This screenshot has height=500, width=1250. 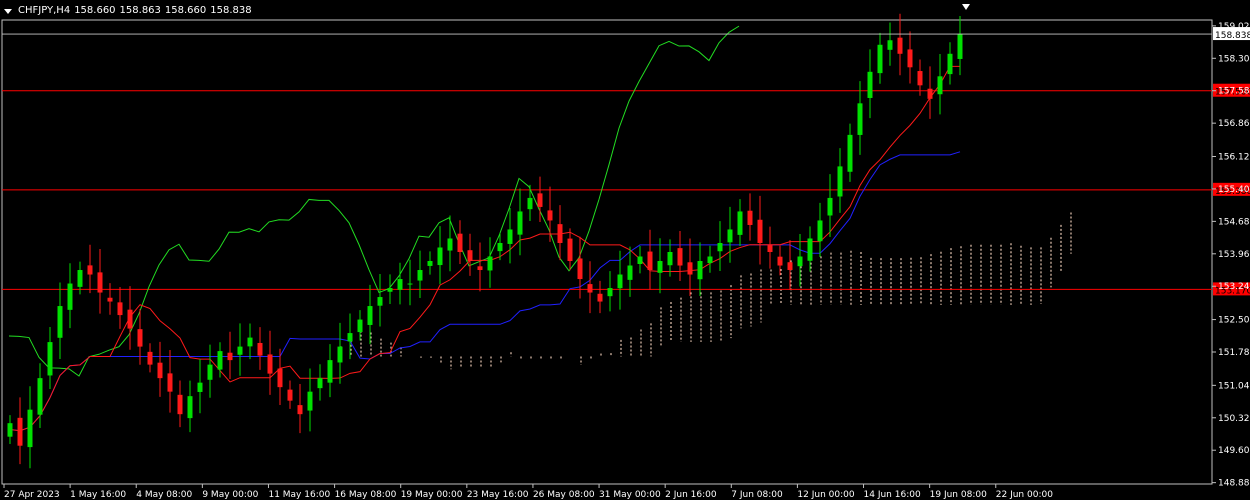 I want to click on x-tick-label: 11 May 16:00, so click(x=299, y=495).